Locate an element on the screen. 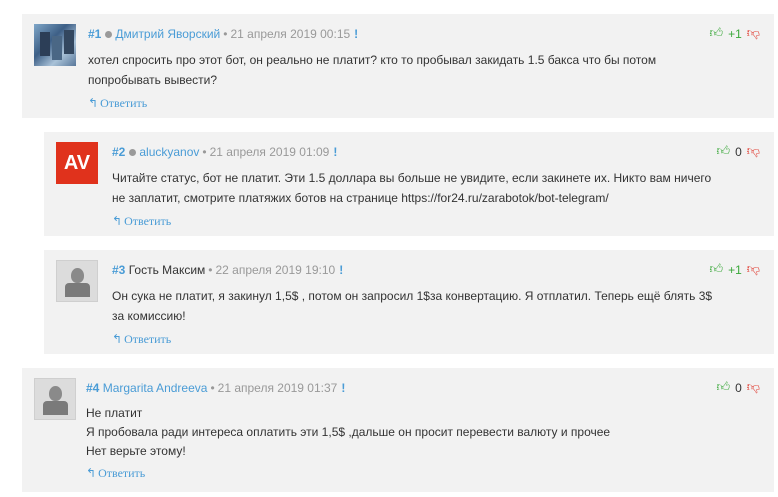  comment-meta: #2 aluckyanov • 21 апреля 2019 01:09! is located at coordinates (224, 152).